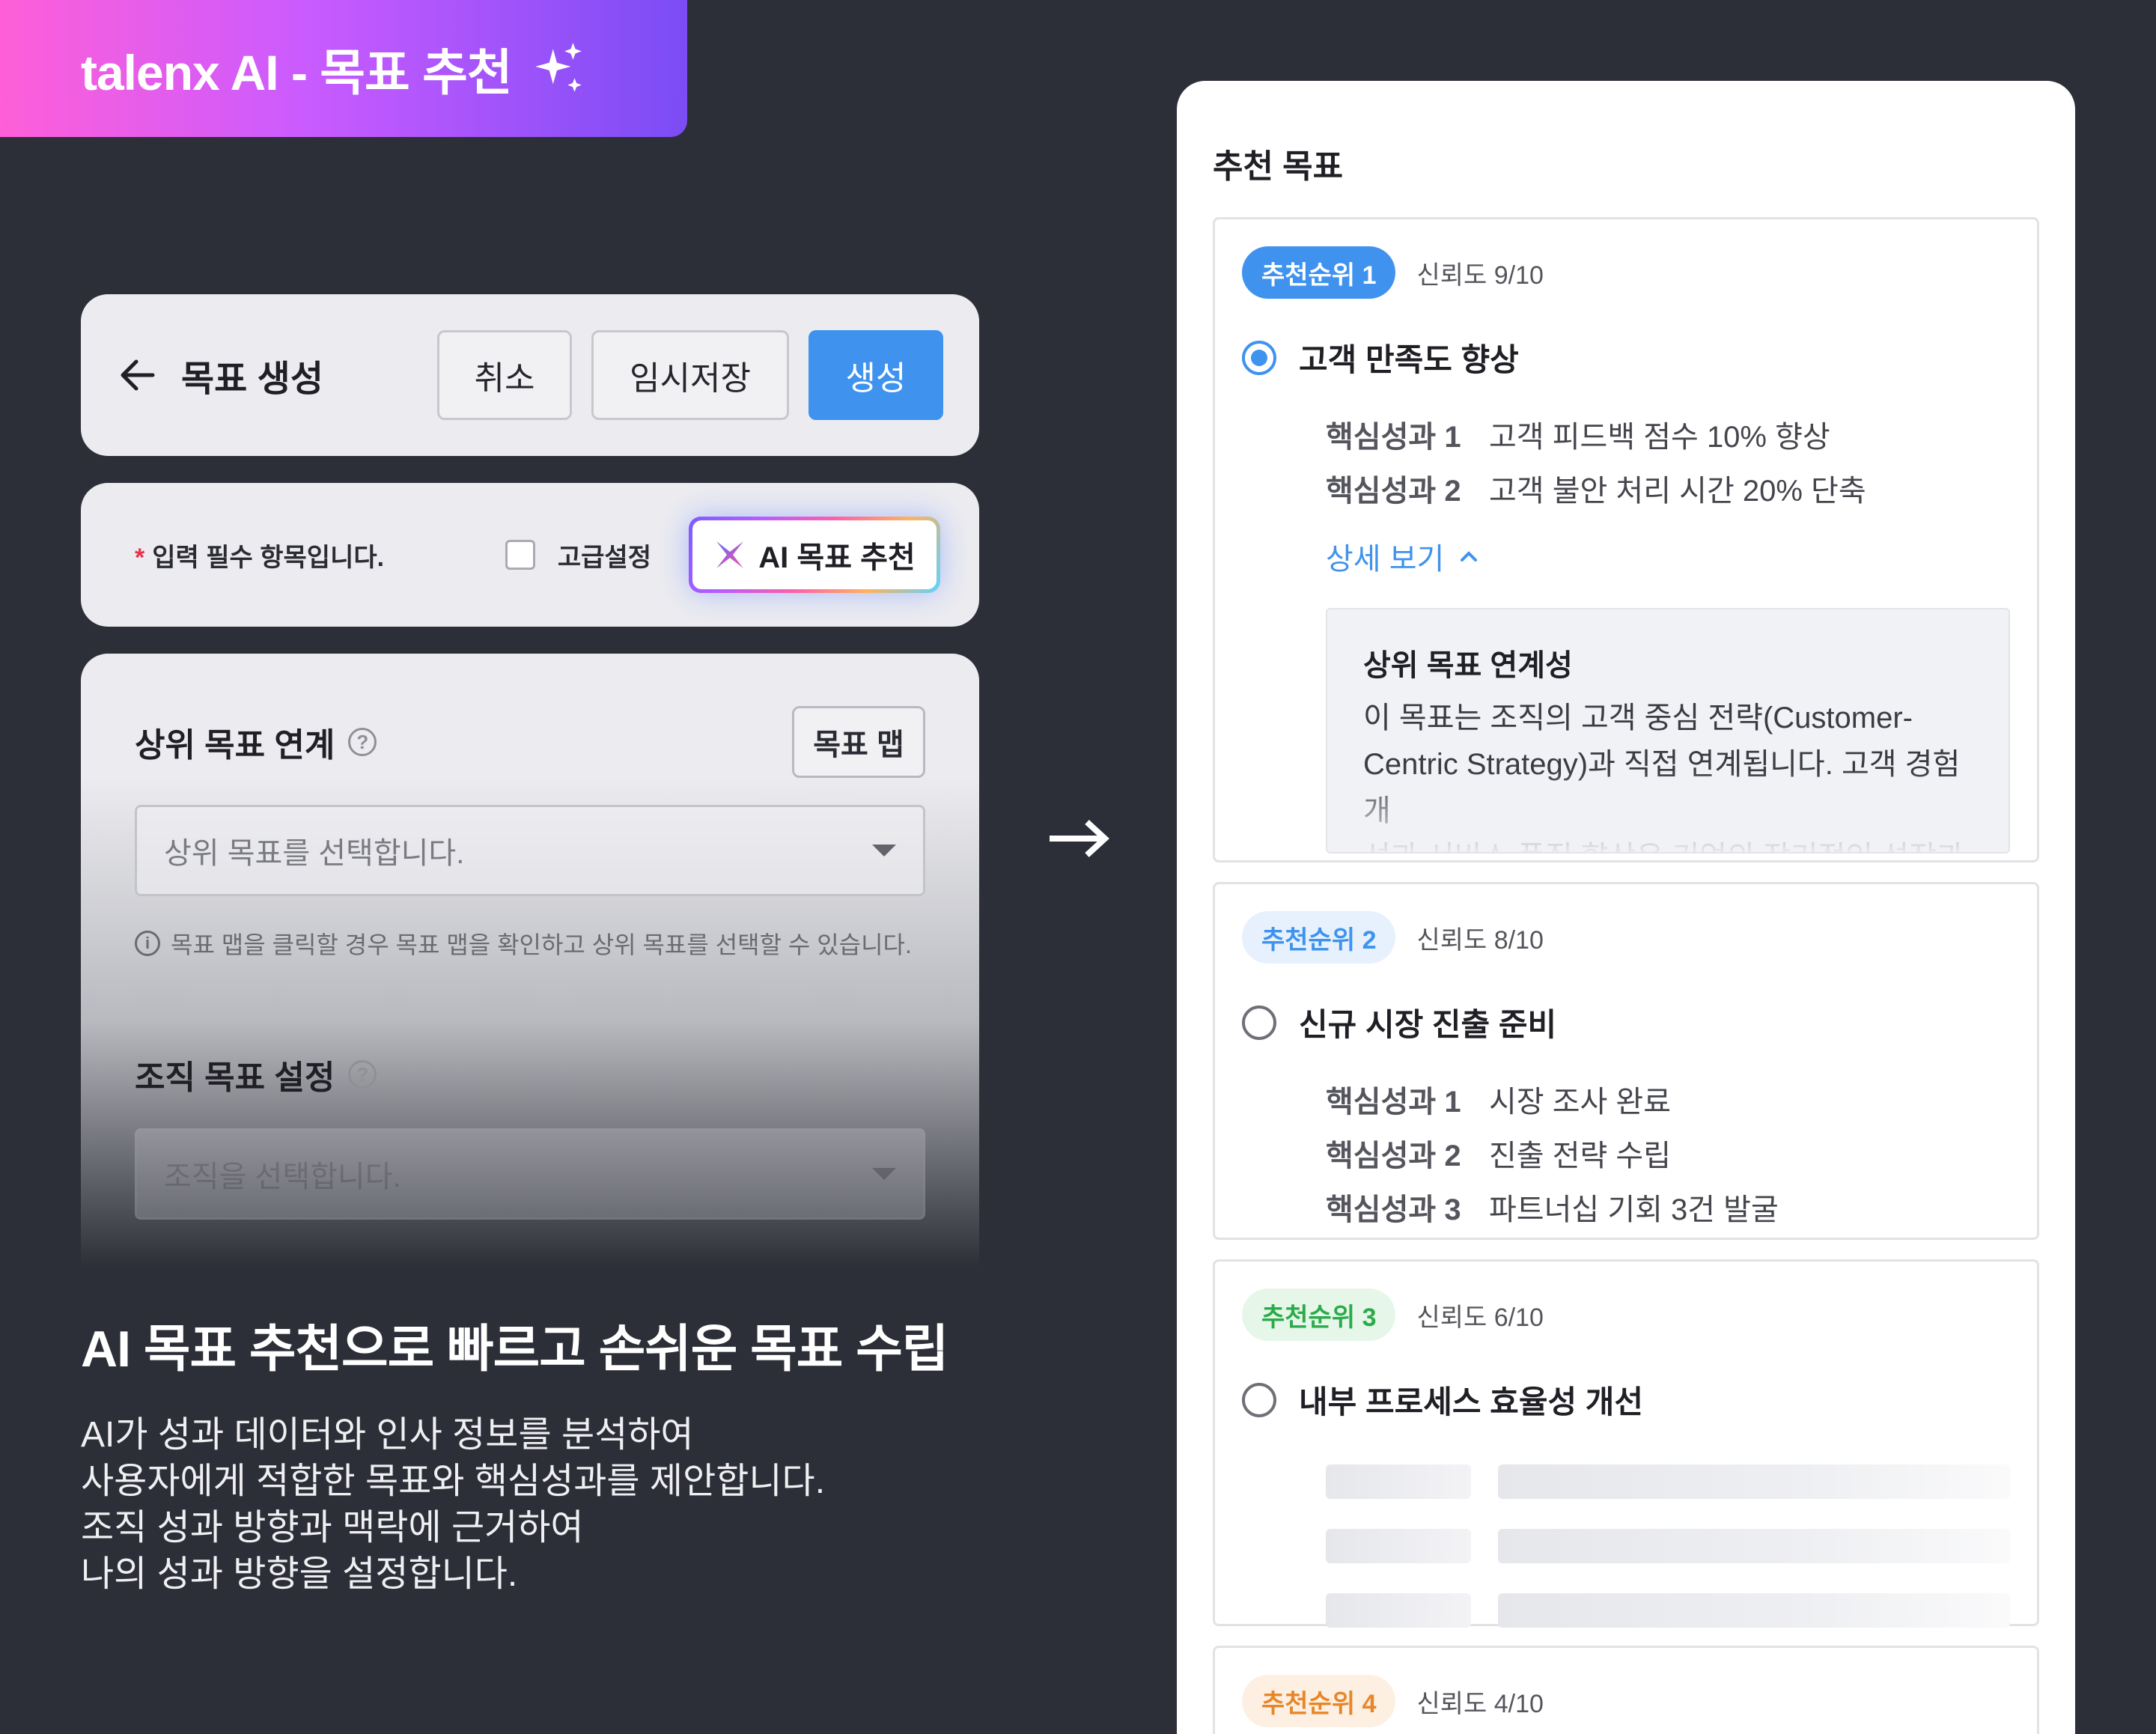 The height and width of the screenshot is (1734, 2156). What do you see at coordinates (1626, 937) in the screenshot?
I see `card-header: 추천순위 2 신뢰도 8/10` at bounding box center [1626, 937].